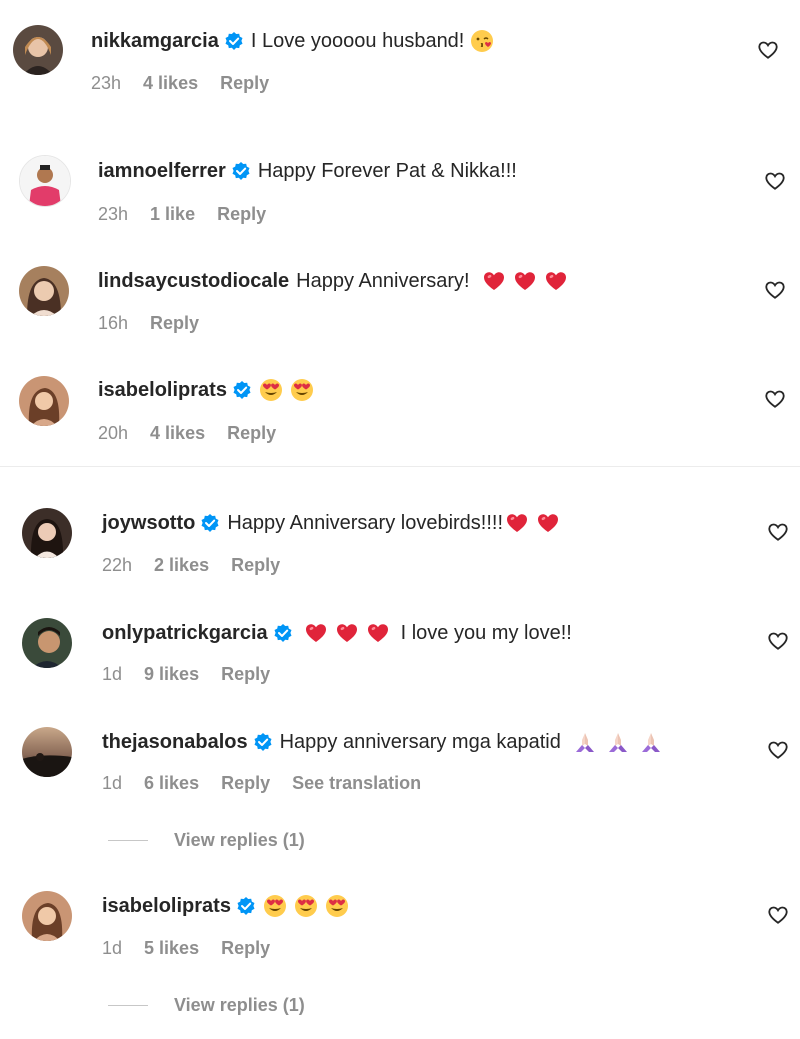  I want to click on comment-header: onlypatrickgarcia I love you my love!!, so click(337, 633).